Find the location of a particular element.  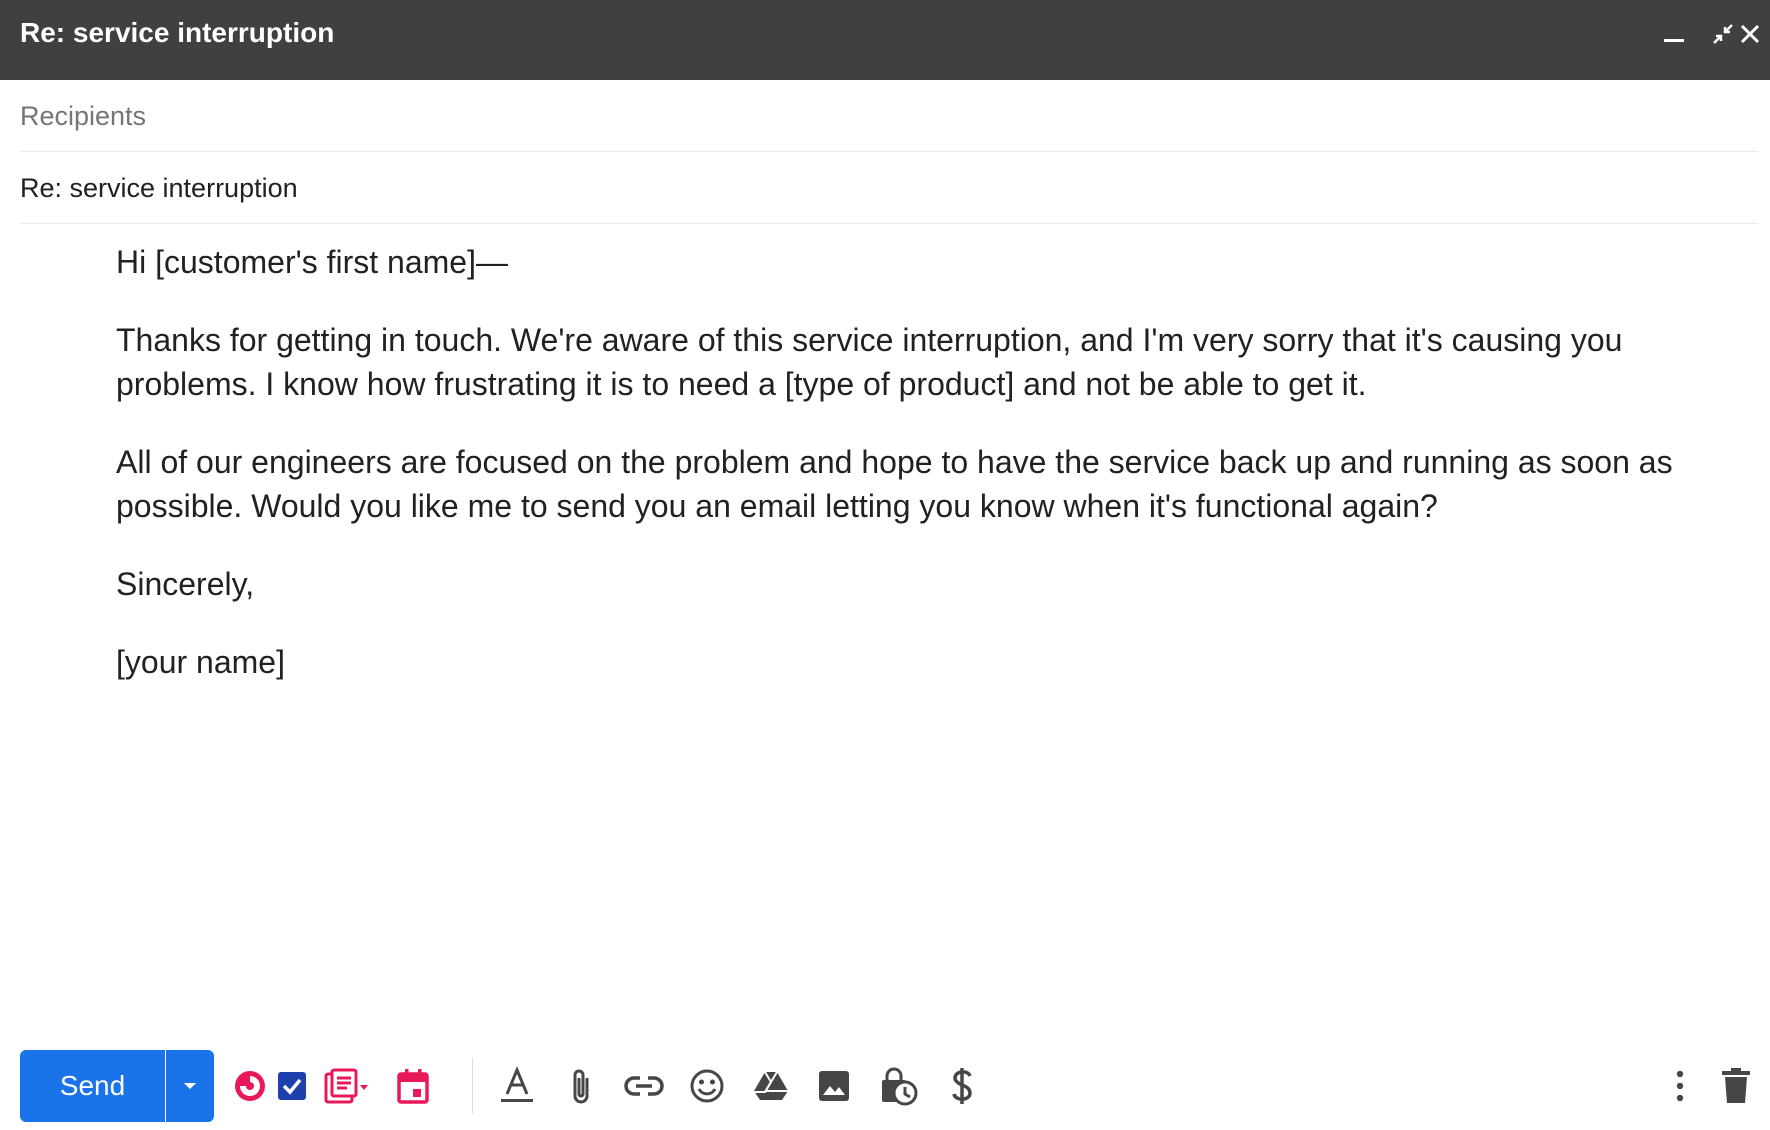

calendar-button is located at coordinates (413, 1086).